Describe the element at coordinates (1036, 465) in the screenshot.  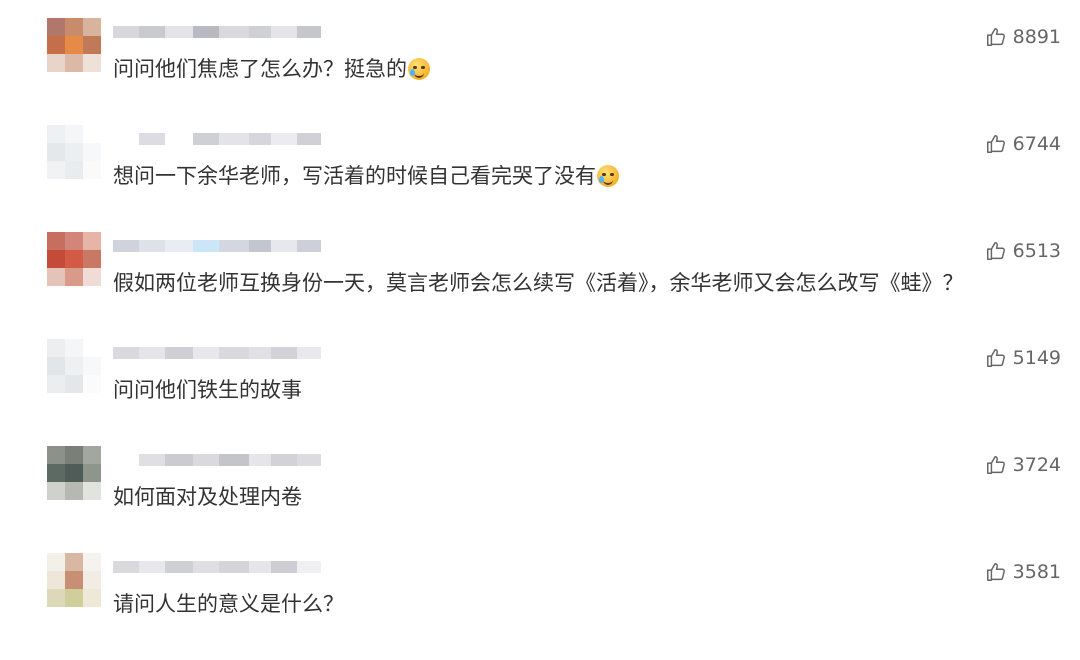
I see `like-count: 3724` at that location.